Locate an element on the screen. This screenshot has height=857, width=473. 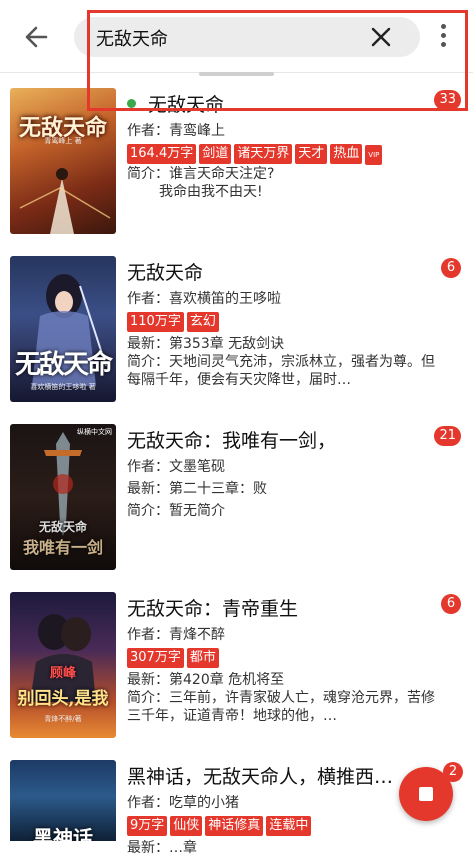
tag: 天才 is located at coordinates (311, 154).